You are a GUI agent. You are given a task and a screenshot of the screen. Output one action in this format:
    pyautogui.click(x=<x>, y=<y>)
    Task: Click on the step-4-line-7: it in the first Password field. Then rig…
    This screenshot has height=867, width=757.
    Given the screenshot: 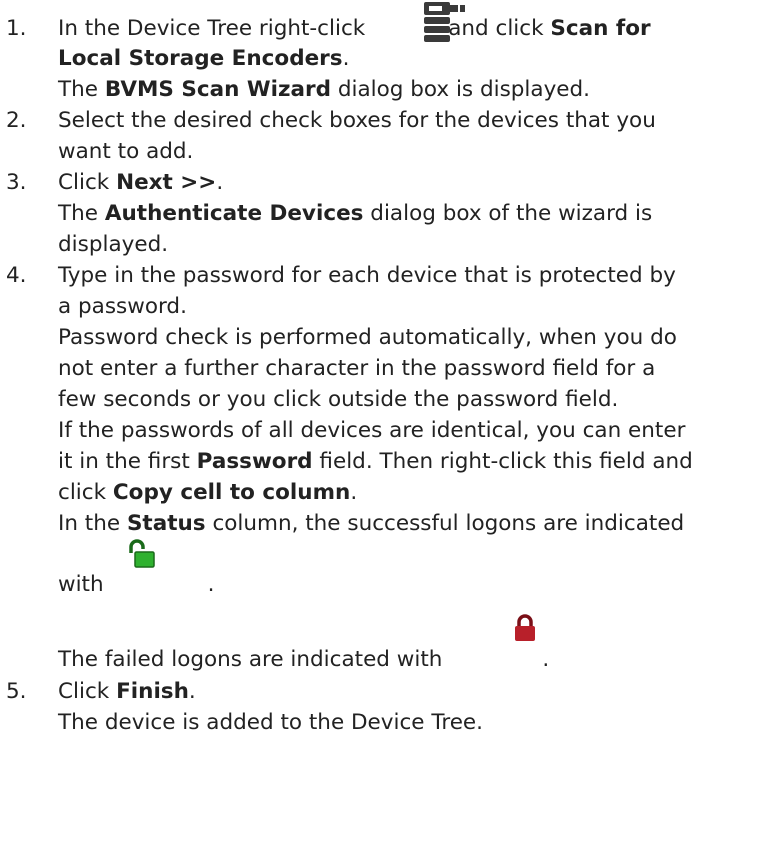 What is the action you would take?
    pyautogui.click(x=375, y=461)
    